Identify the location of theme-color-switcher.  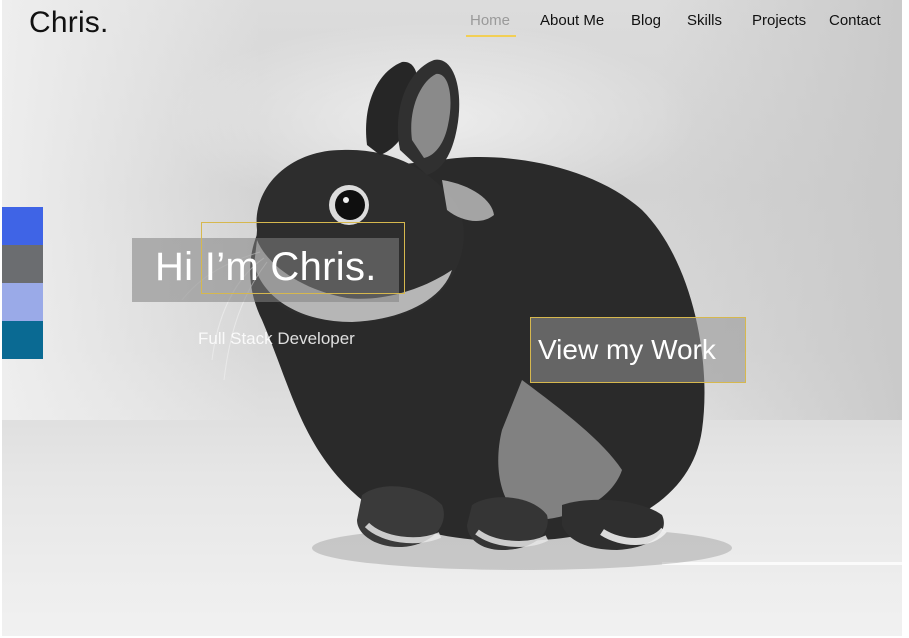
(22, 283).